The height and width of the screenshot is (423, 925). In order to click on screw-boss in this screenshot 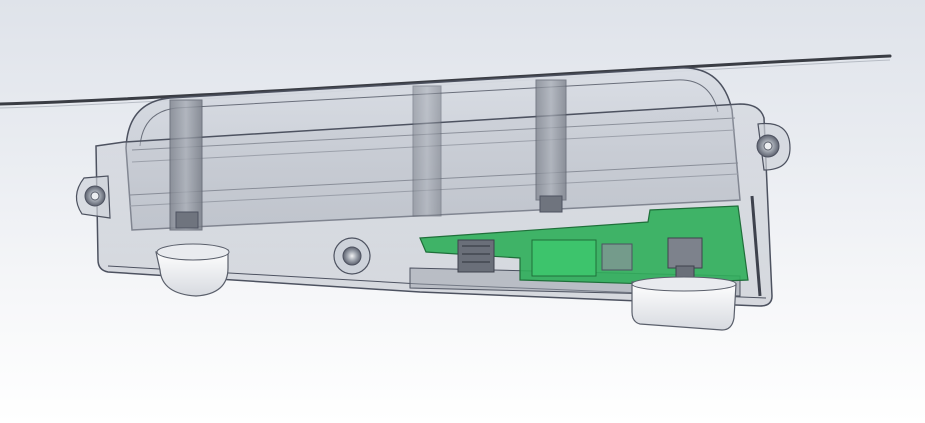, I will do `click(352, 256)`.